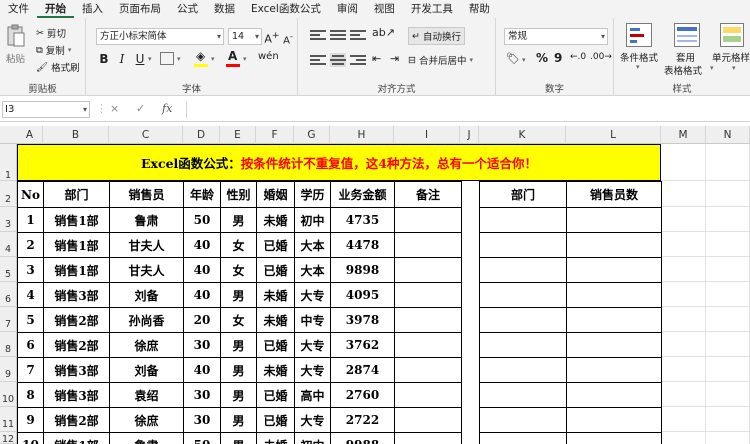 This screenshot has height=444, width=750. I want to click on cell-no: 7, so click(30, 370).